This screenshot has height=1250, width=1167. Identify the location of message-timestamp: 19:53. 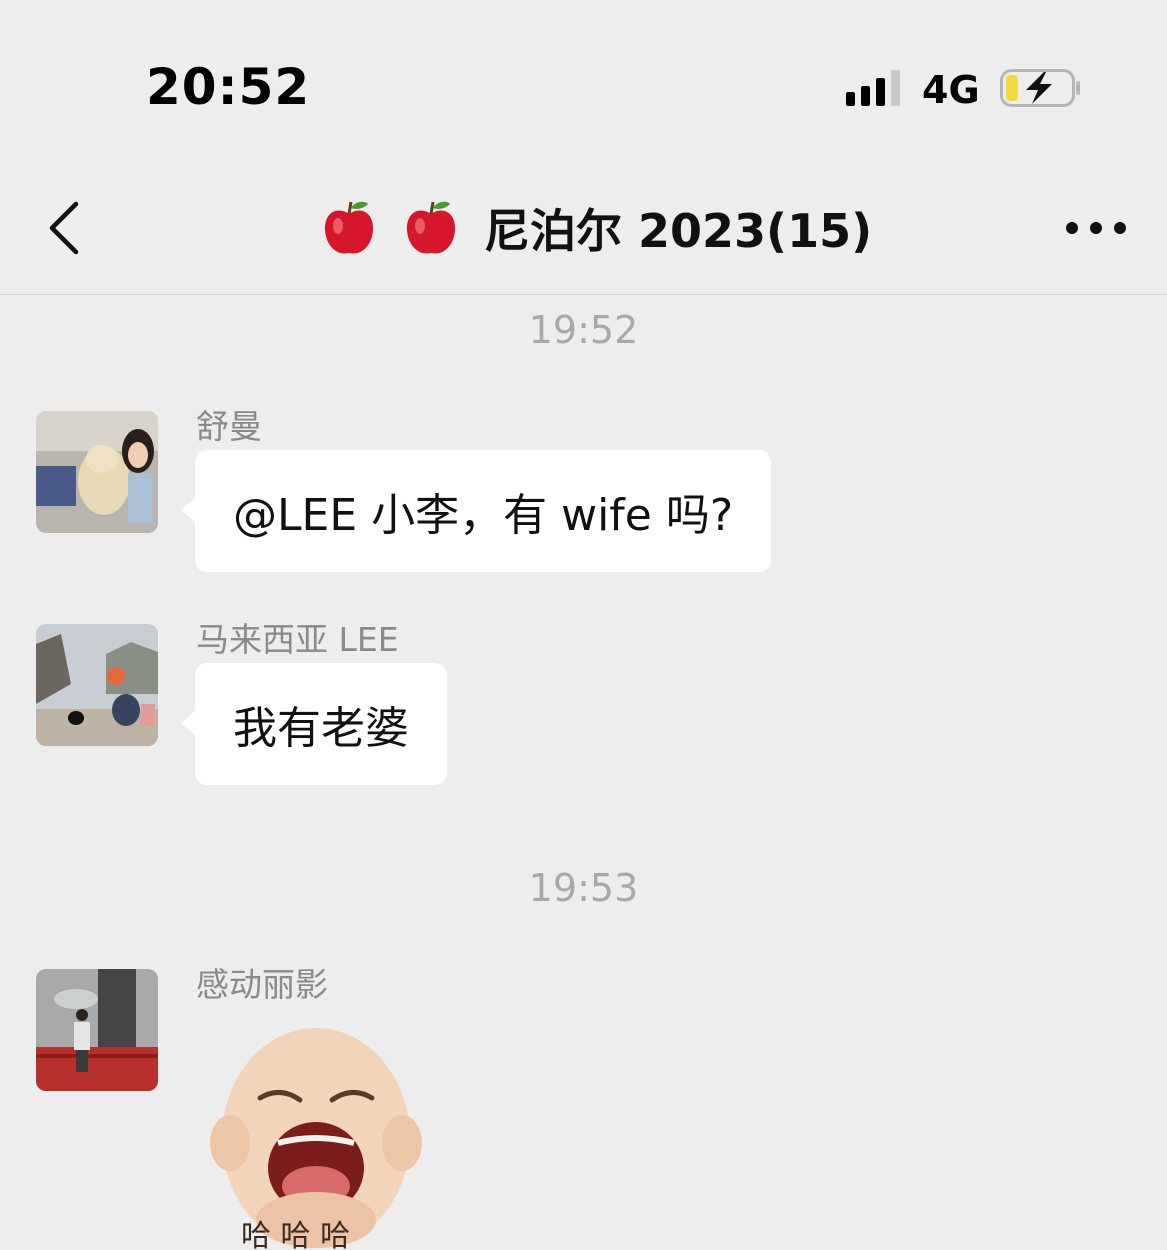
(583, 888).